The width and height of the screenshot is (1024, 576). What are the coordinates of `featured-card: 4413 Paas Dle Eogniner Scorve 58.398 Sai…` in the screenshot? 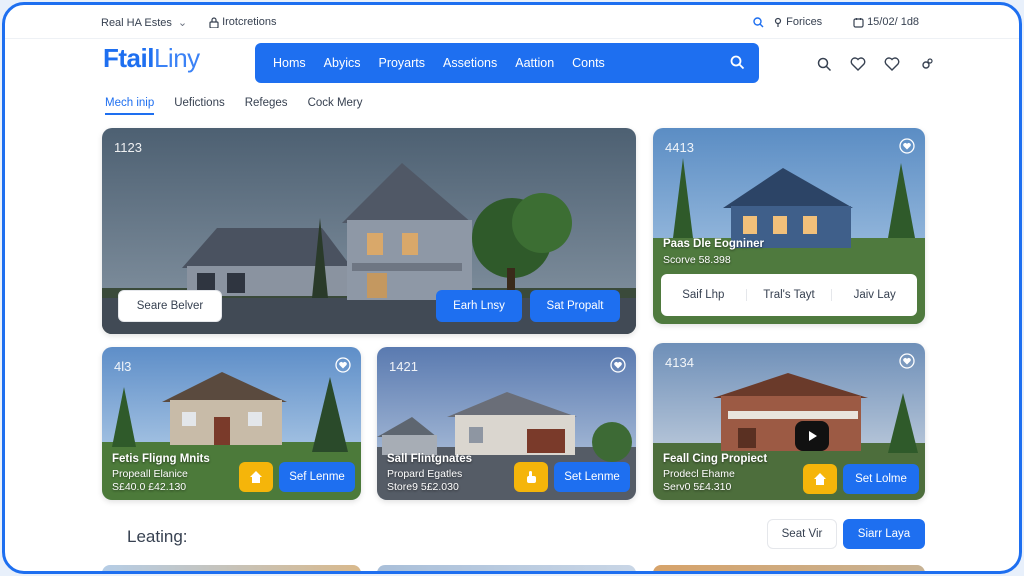 It's located at (789, 226).